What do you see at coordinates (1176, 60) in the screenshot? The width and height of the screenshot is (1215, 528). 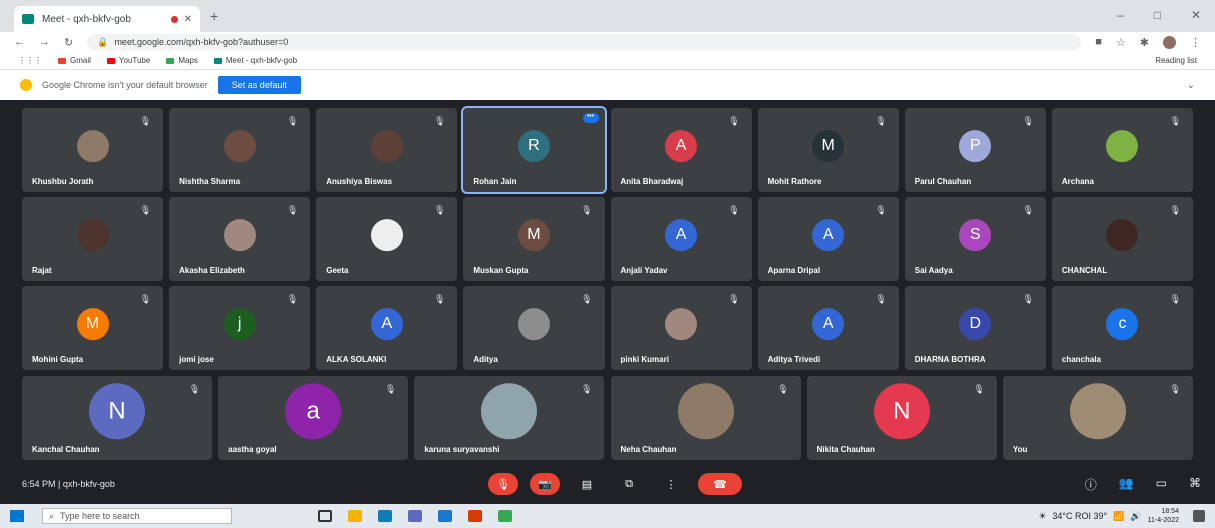 I see `reading-list-button: Reading list` at bounding box center [1176, 60].